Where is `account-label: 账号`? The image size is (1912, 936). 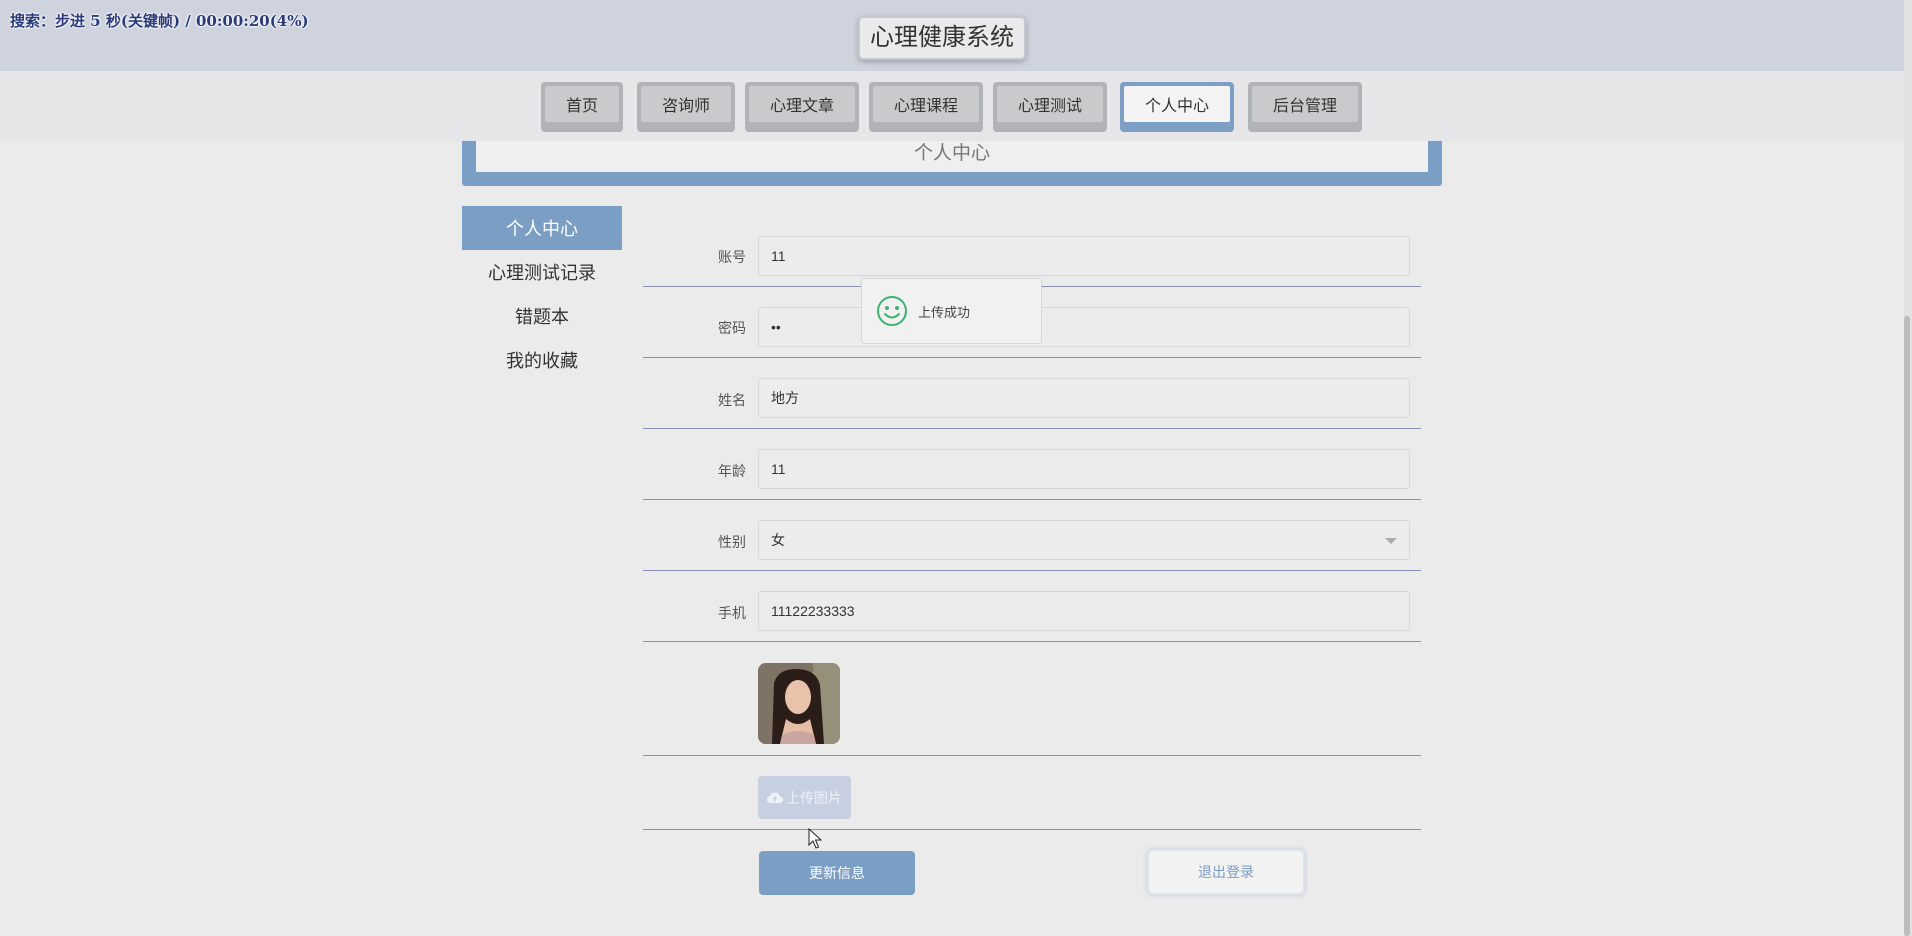 account-label: 账号 is located at coordinates (732, 257).